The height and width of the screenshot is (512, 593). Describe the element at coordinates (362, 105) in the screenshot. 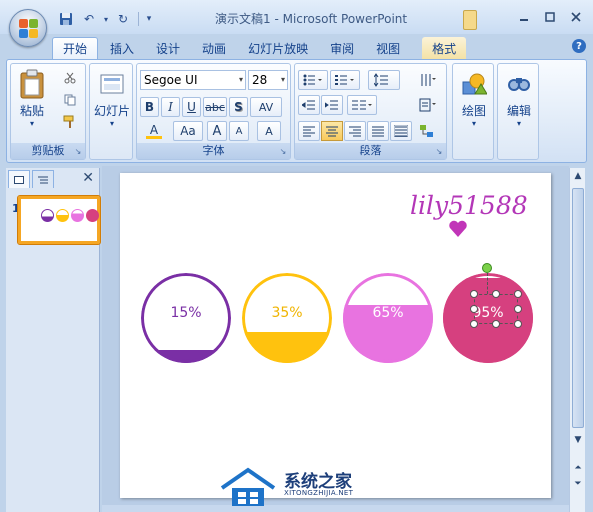

I see `columns-button` at that location.